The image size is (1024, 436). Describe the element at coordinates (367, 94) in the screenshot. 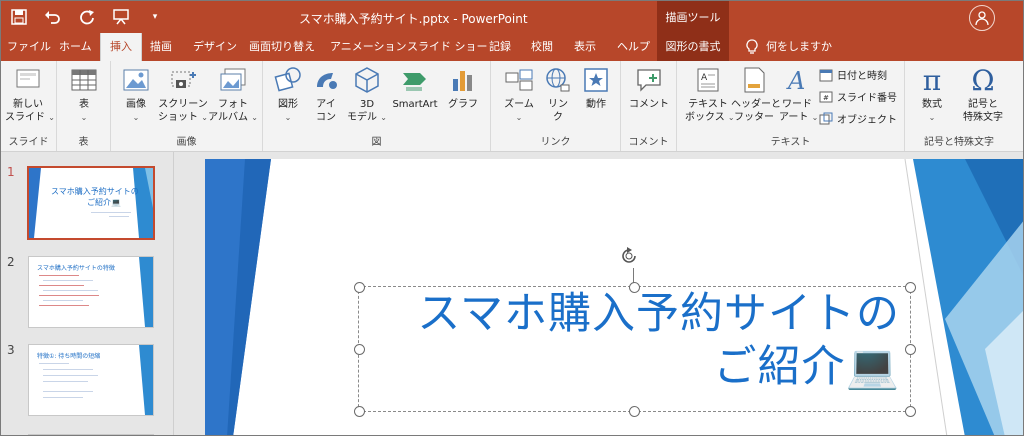

I see `3d-models-button: 3D モデル ⌄` at that location.